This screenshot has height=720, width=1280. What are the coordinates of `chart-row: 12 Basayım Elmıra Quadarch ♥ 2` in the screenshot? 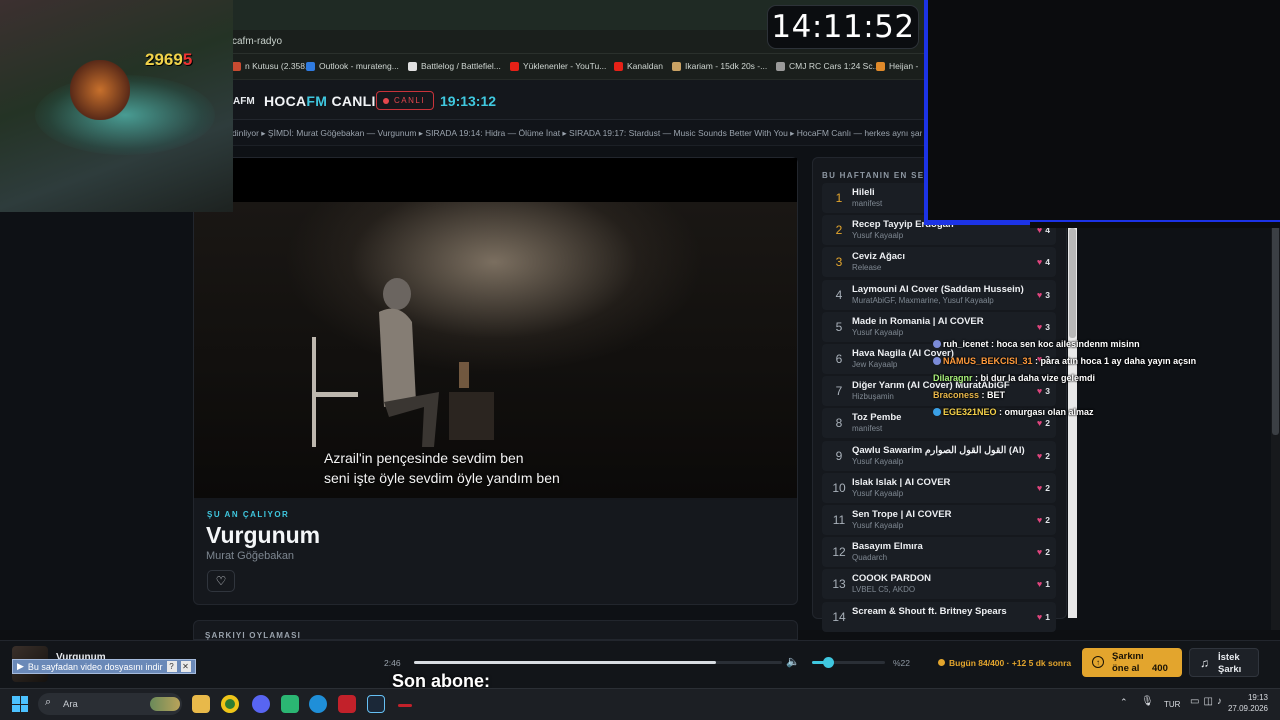 It's located at (939, 552).